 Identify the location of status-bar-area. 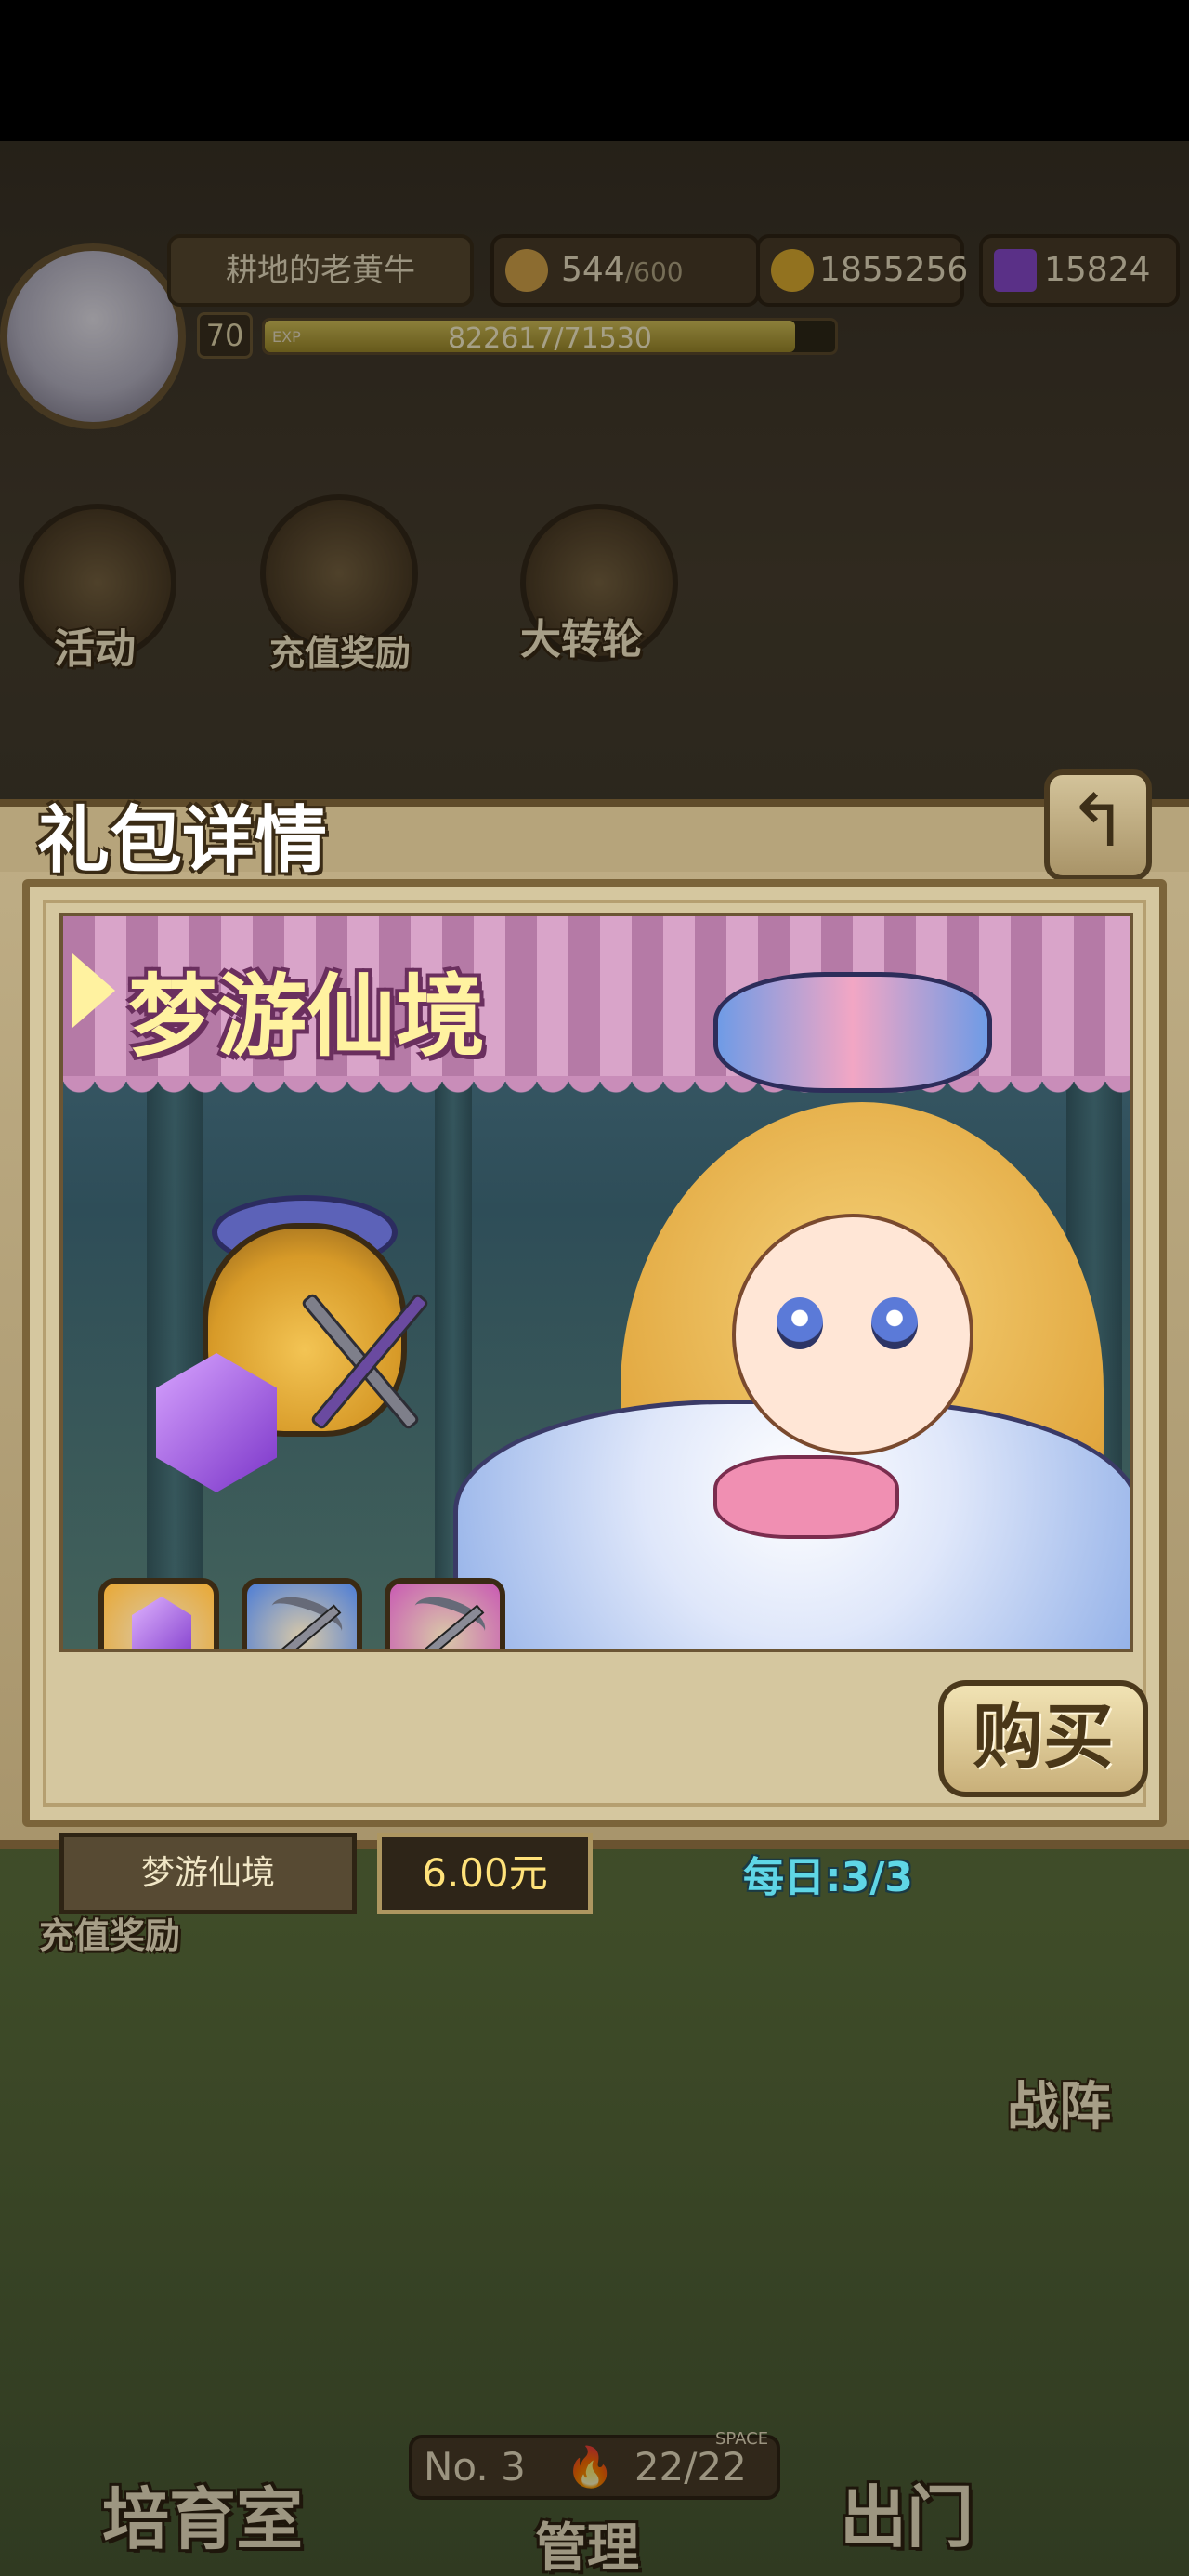
(594, 70).